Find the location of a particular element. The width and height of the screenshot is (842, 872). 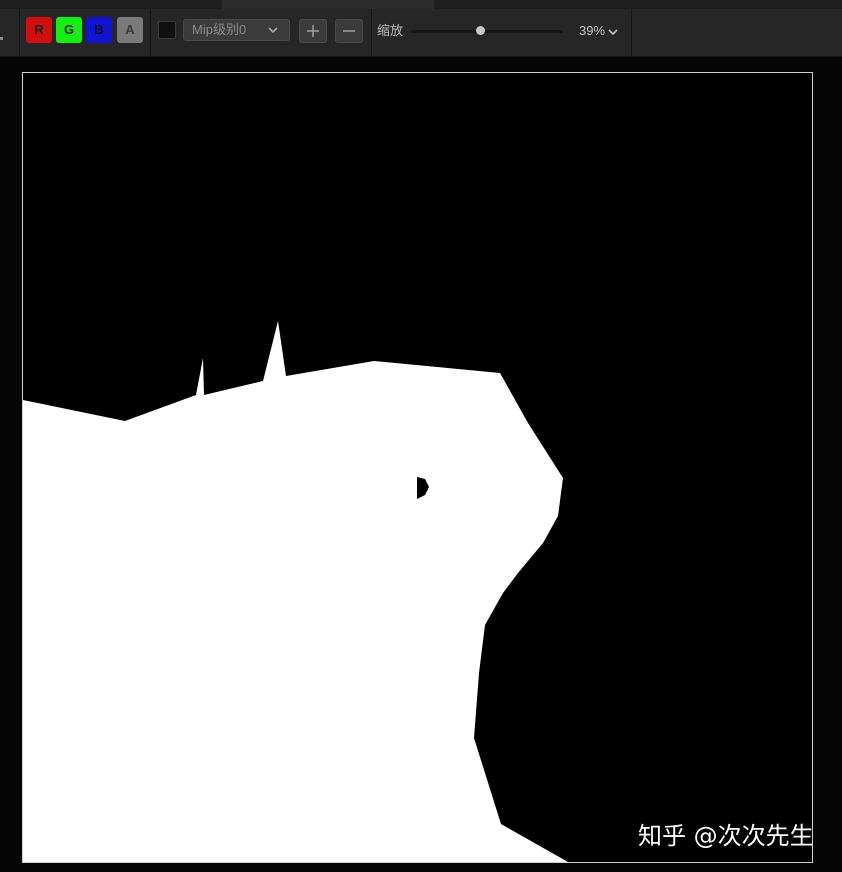

toolbar: R G B A Mip级别0 缩放 39% is located at coordinates (421, 33).